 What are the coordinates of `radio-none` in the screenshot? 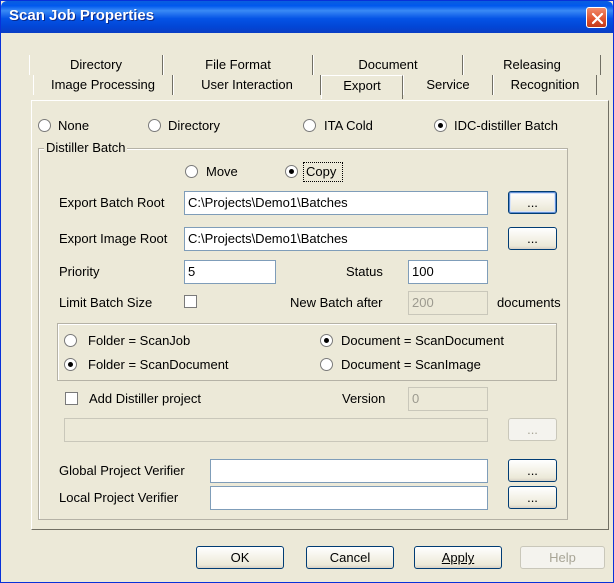 It's located at (44, 125).